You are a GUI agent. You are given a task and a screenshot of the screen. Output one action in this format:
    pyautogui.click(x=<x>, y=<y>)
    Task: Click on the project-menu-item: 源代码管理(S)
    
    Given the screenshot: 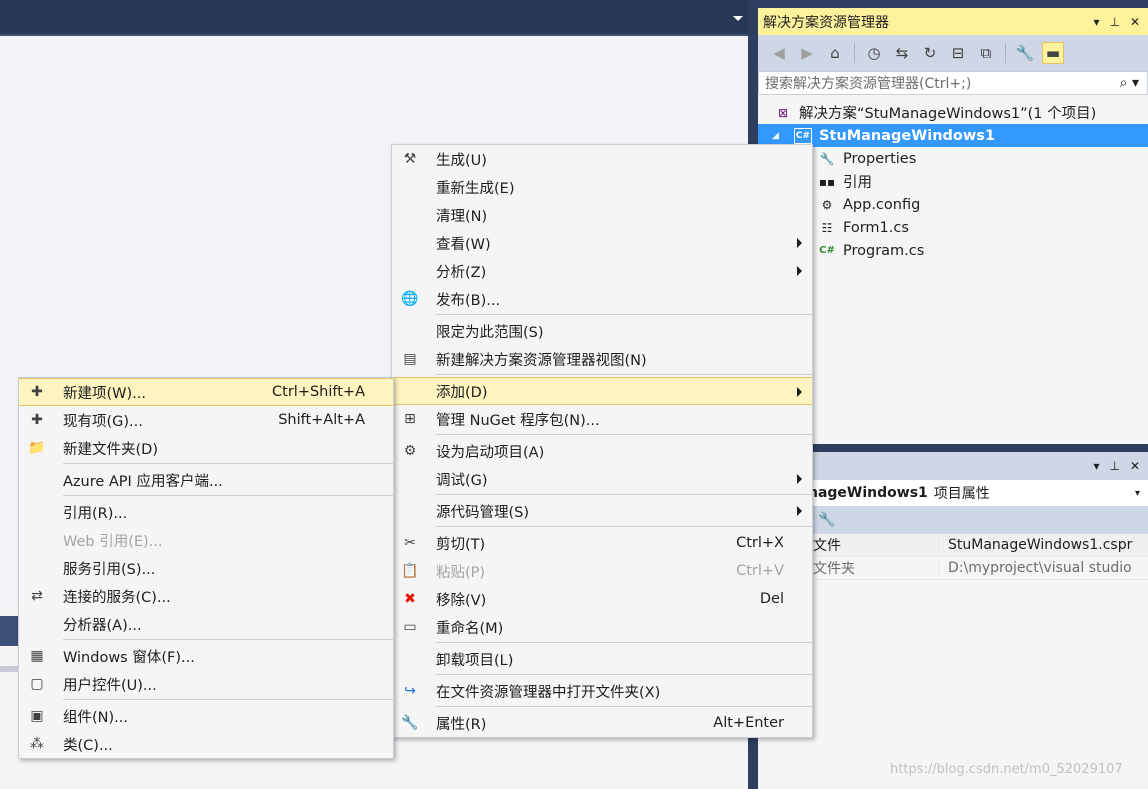 What is the action you would take?
    pyautogui.click(x=602, y=511)
    